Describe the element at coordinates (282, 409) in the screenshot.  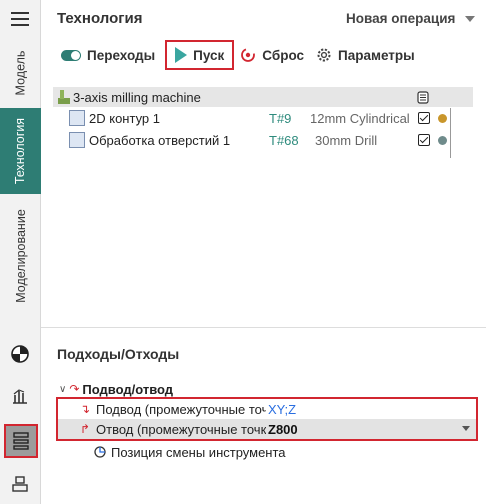
I see `approach-in-value: XY;Z` at that location.